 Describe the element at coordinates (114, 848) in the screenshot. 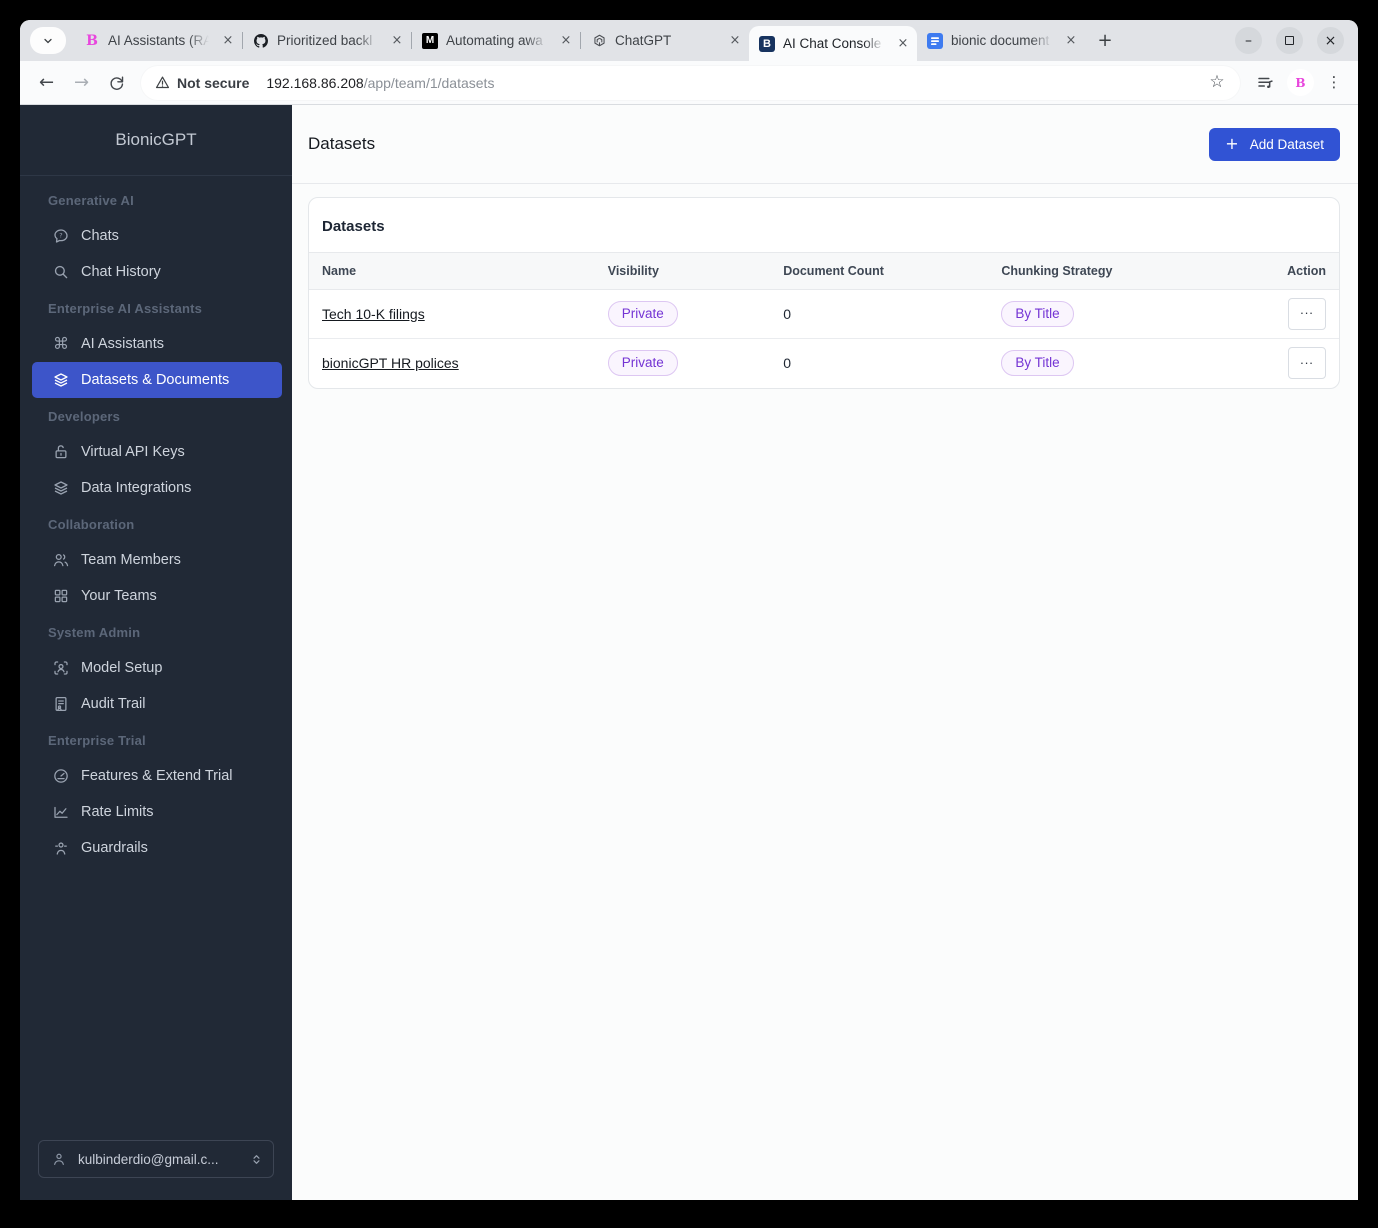

I see `sidebar-item-label: Guardrails` at that location.